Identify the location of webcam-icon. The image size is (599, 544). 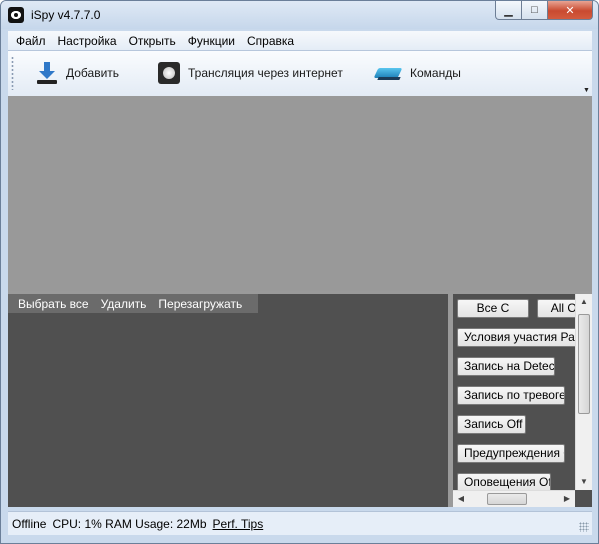
(169, 73).